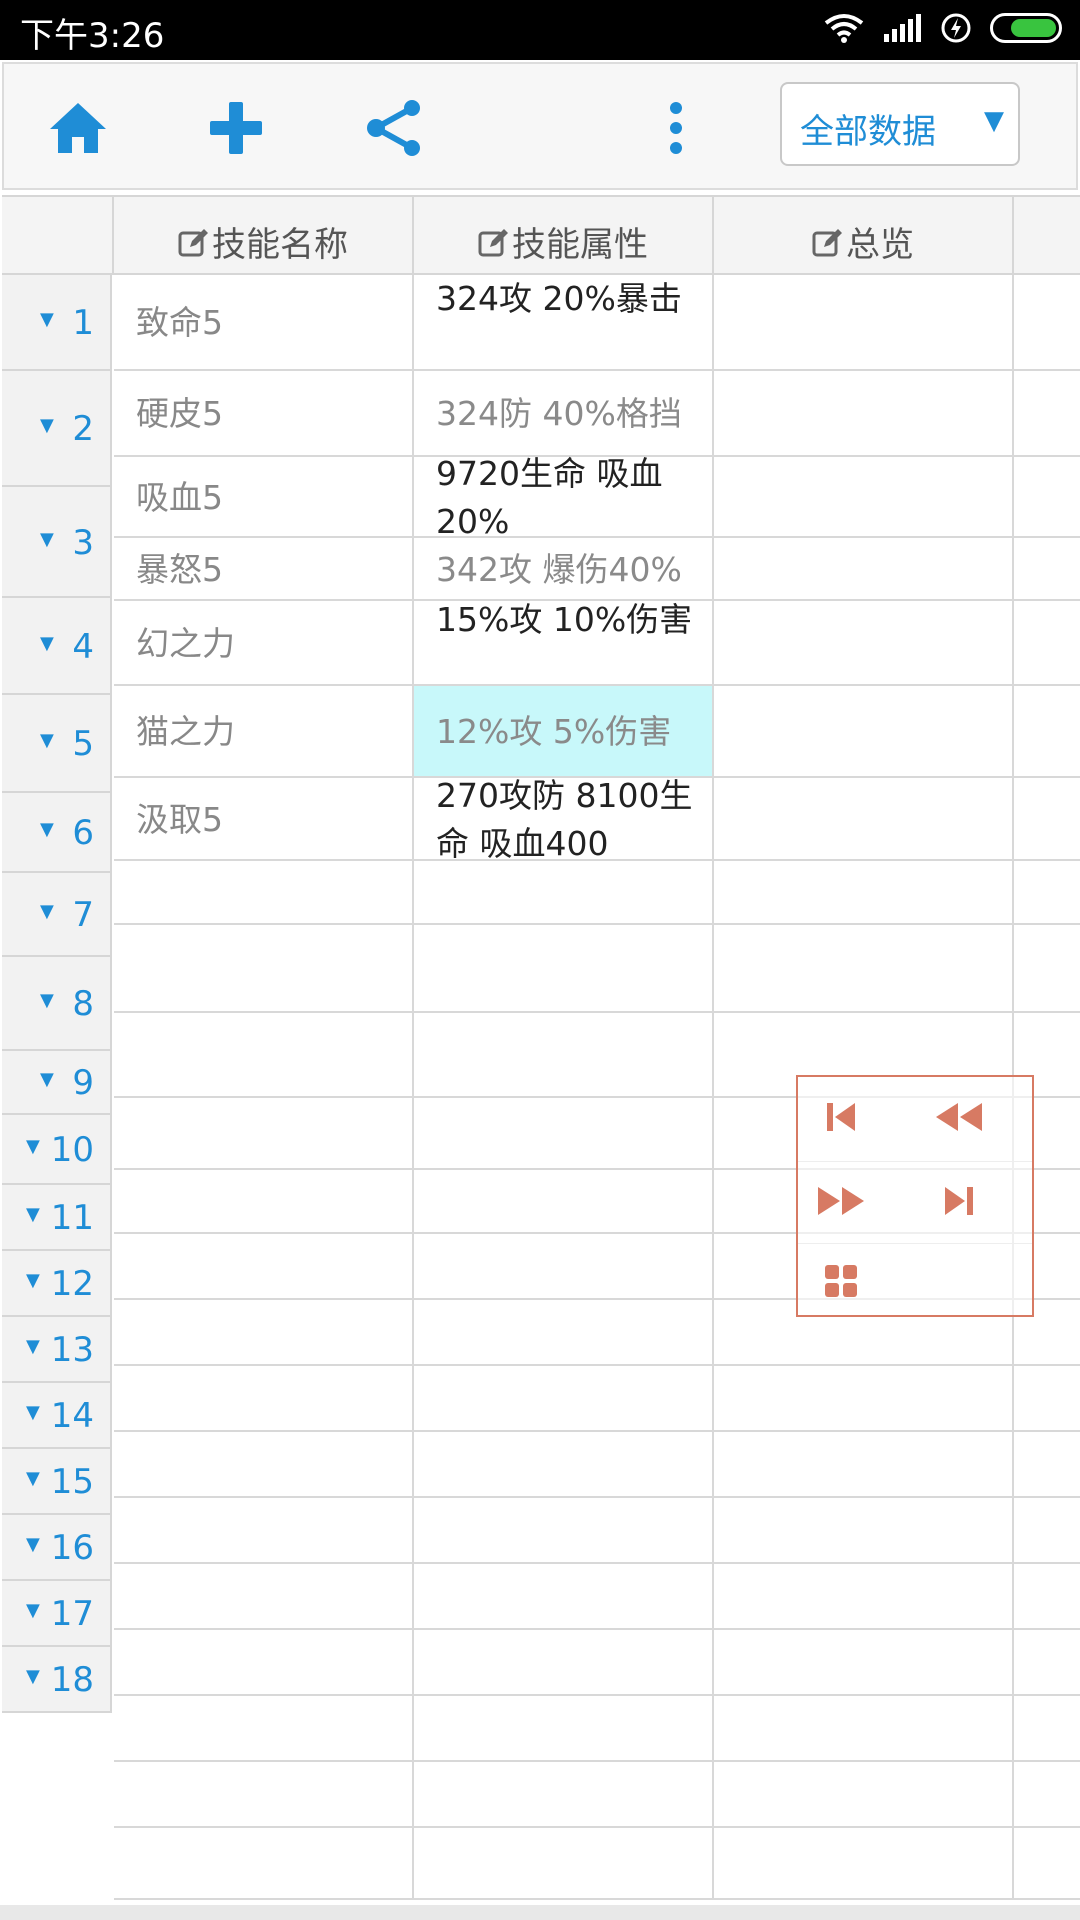 The width and height of the screenshot is (1080, 1920). I want to click on previous-button, so click(959, 1117).